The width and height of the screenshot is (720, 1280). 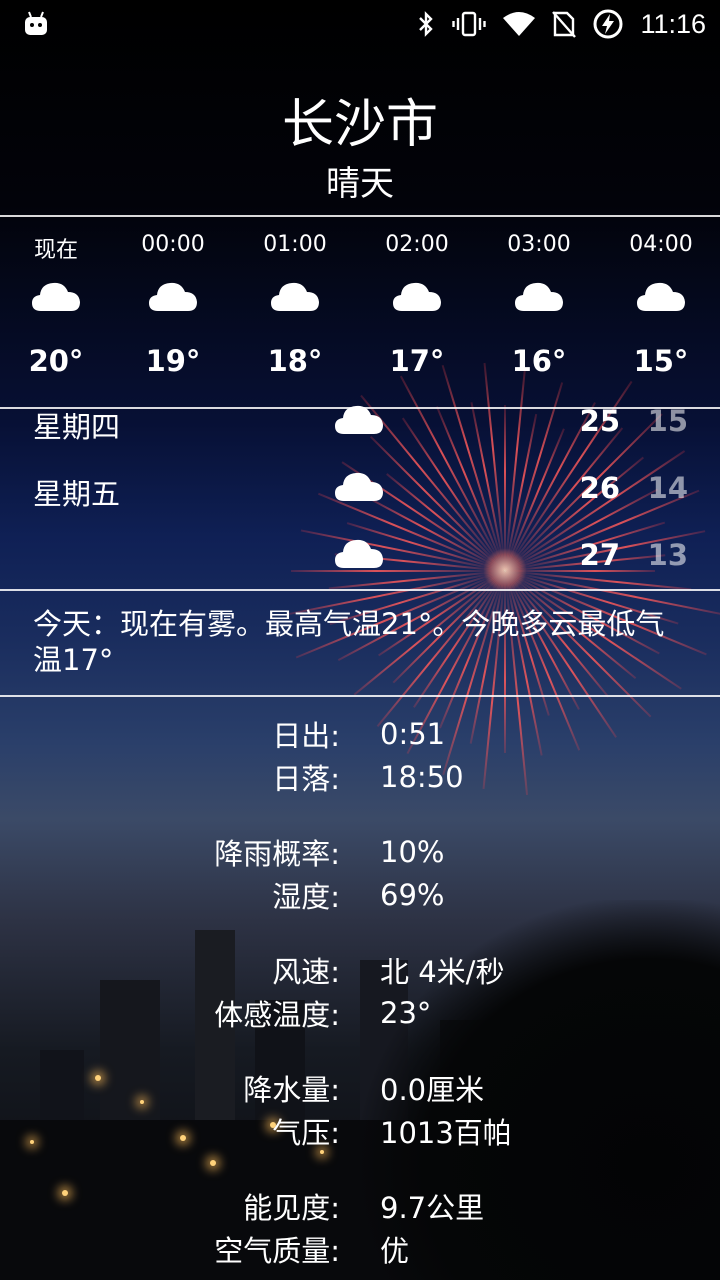 I want to click on detail-value: 9.7公里, so click(x=432, y=1207).